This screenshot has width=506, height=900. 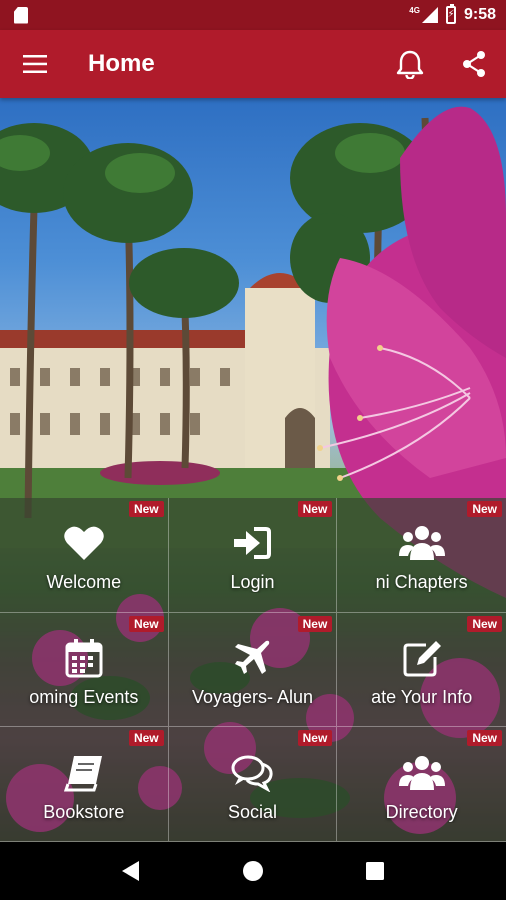 I want to click on tile-label: Social, so click(x=252, y=811).